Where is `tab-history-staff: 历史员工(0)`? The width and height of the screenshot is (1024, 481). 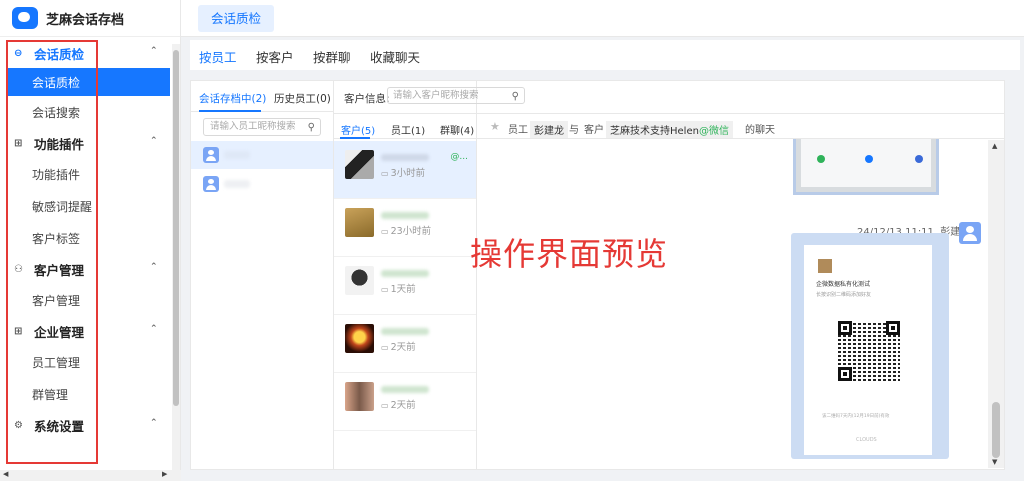
tab-history-staff: 历史员工(0) is located at coordinates (302, 98).